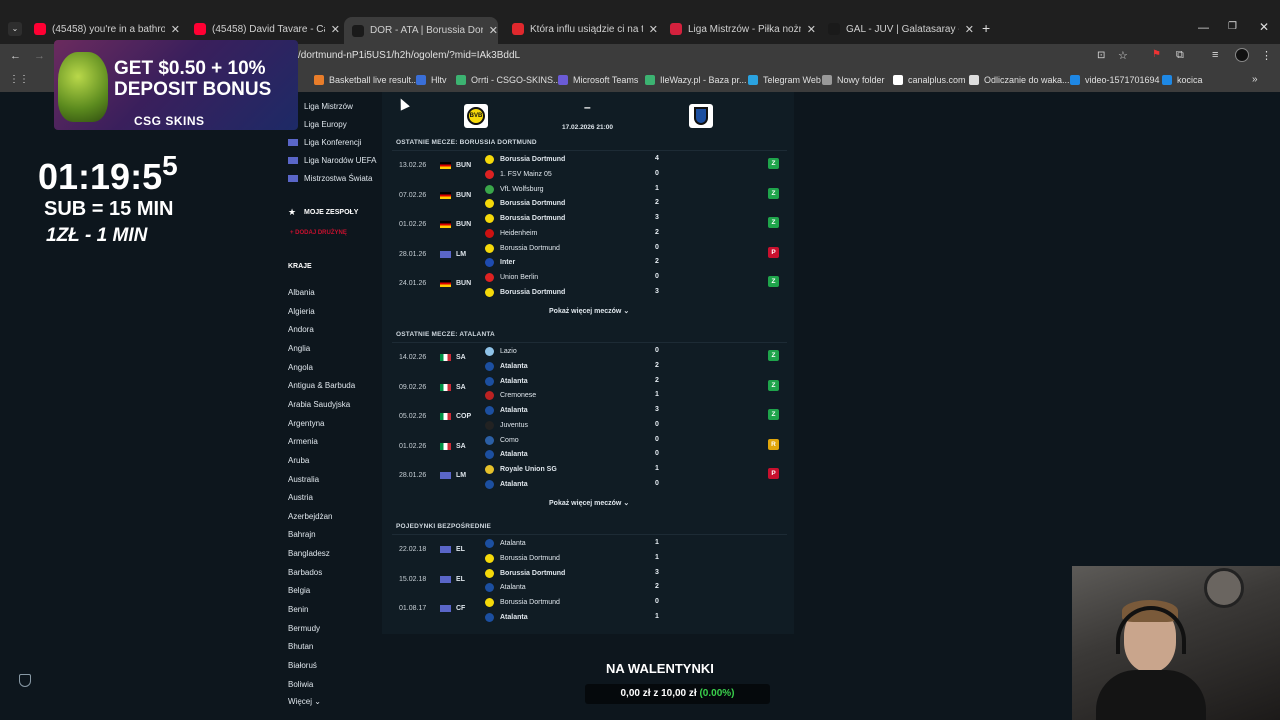  What do you see at coordinates (1264, 27) in the screenshot?
I see `close-window-icon: ✕` at bounding box center [1264, 27].